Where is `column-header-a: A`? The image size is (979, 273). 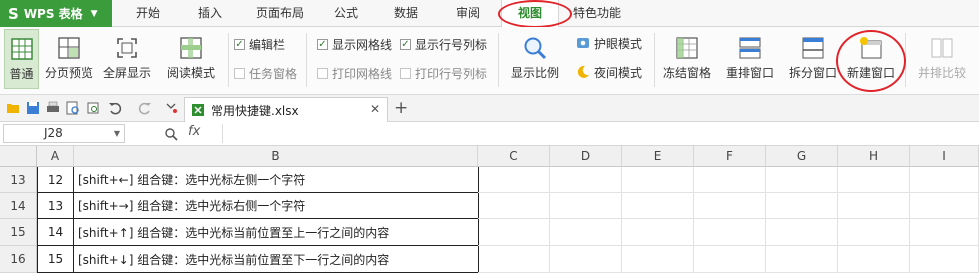 column-header-a: A is located at coordinates (55, 156).